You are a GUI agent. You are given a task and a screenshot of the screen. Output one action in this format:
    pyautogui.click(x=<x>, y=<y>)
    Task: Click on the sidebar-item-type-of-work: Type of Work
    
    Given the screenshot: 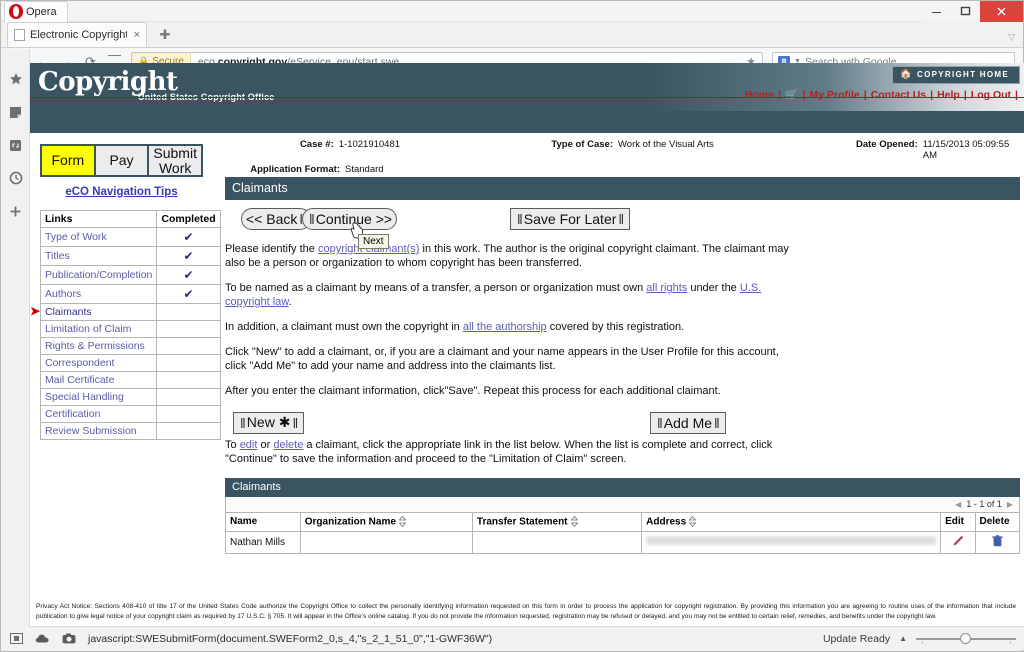 What is the action you would take?
    pyautogui.click(x=98, y=237)
    